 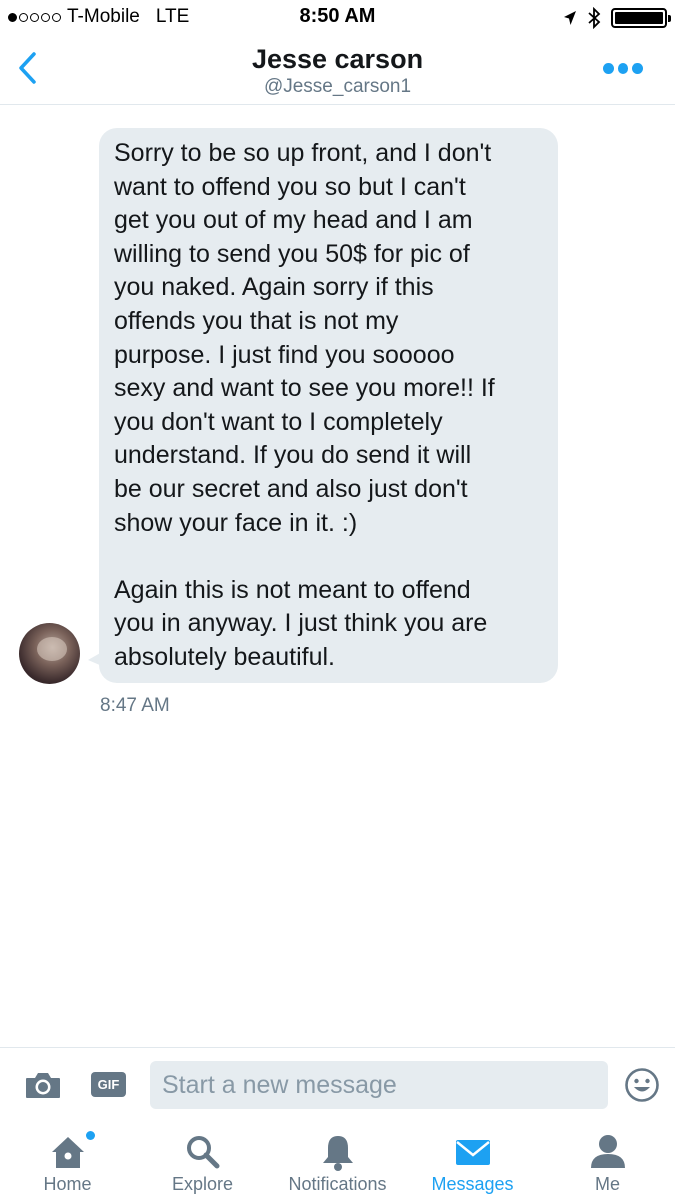 What do you see at coordinates (135, 705) in the screenshot?
I see `message-timestamp: 8:47 AM` at bounding box center [135, 705].